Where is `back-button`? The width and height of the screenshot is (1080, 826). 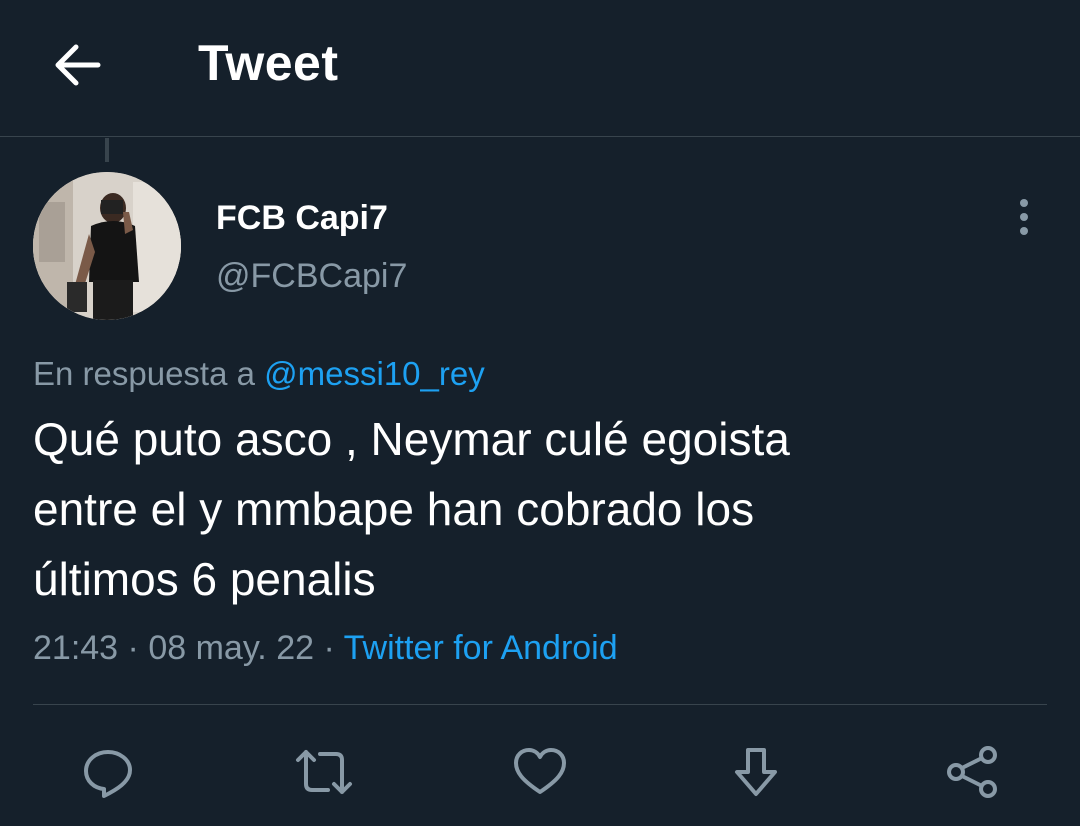 back-button is located at coordinates (77, 65).